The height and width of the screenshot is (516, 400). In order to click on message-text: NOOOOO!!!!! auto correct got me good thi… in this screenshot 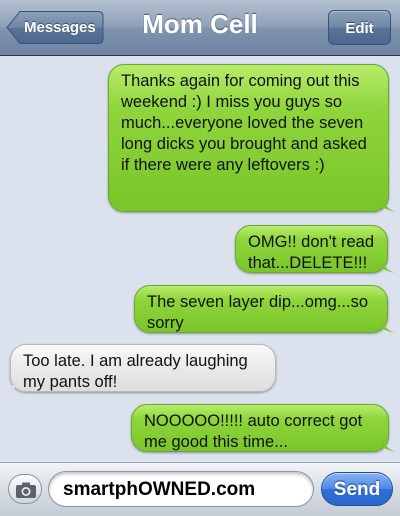, I will do `click(253, 431)`.